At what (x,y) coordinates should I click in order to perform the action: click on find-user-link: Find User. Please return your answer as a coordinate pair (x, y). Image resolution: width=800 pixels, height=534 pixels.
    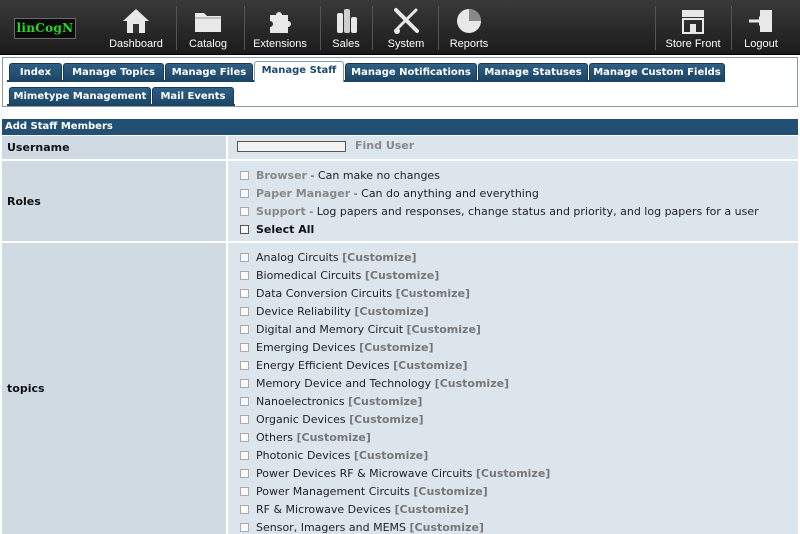
    Looking at the image, I should click on (384, 146).